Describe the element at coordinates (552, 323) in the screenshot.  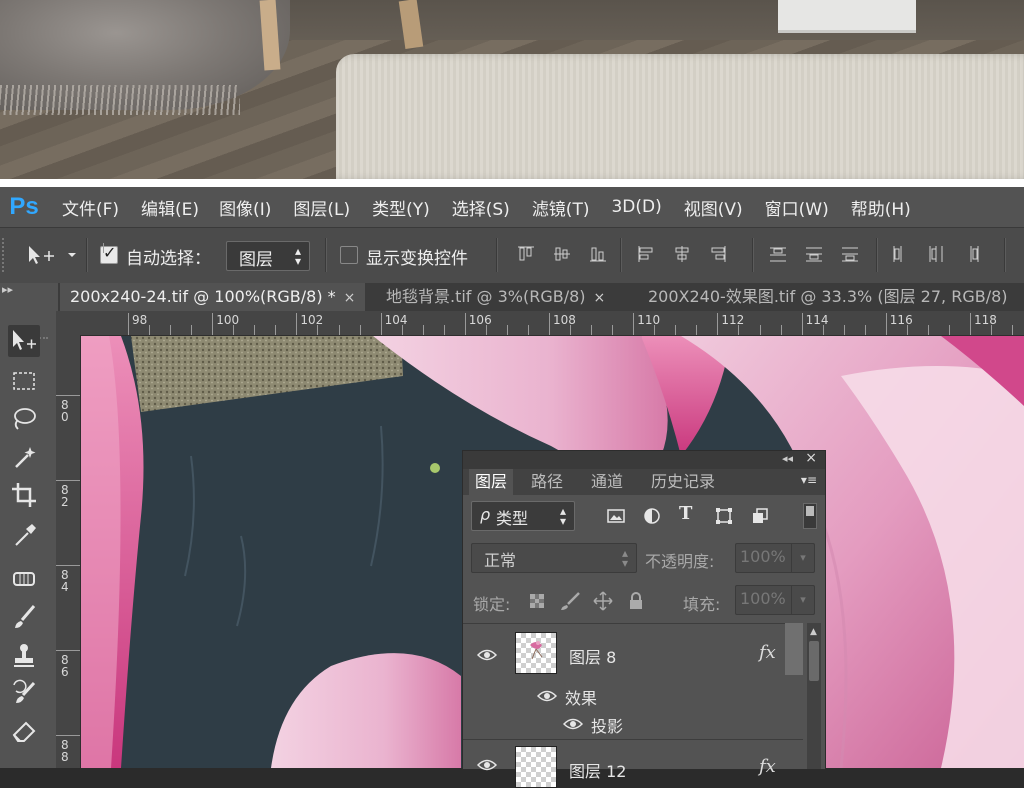
I see `horizontal-ruler: 98 100 102 104 106 108 110 112 114 116 118` at that location.